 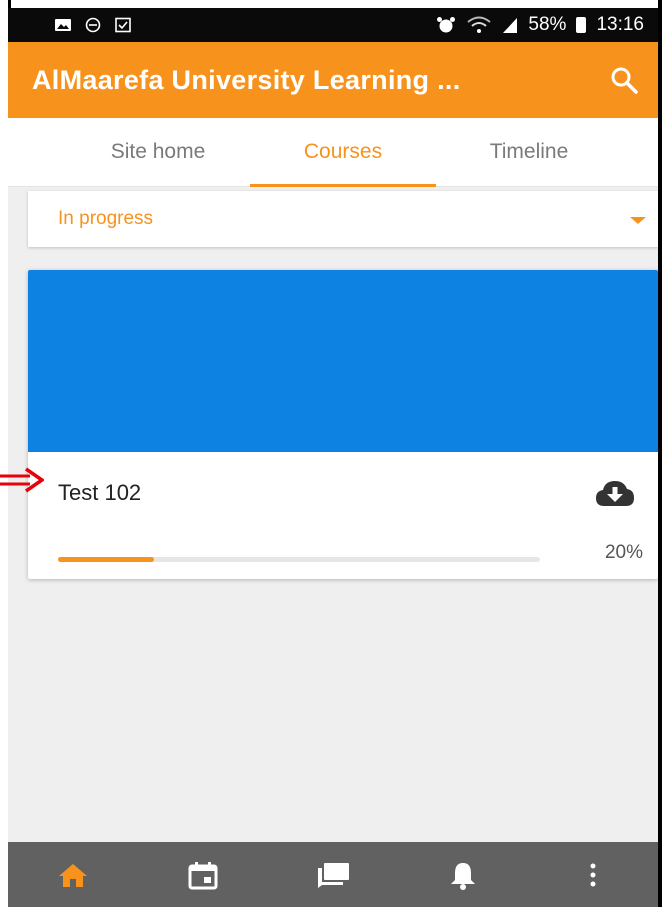 What do you see at coordinates (22, 480) in the screenshot?
I see `red-arrow-annotation` at bounding box center [22, 480].